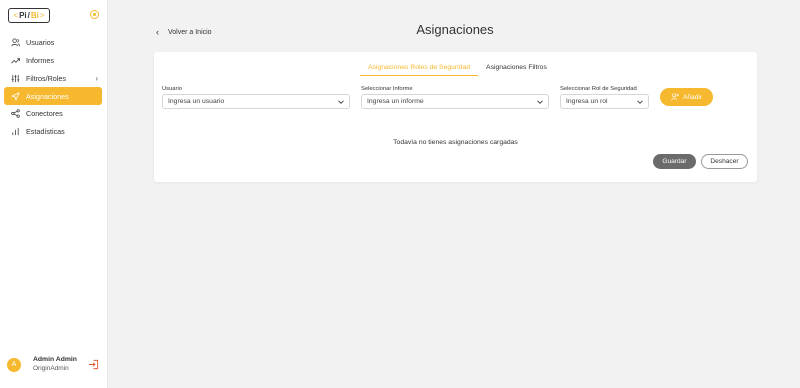  What do you see at coordinates (157, 32) in the screenshot?
I see `chevron-left-icon: ‹` at bounding box center [157, 32].